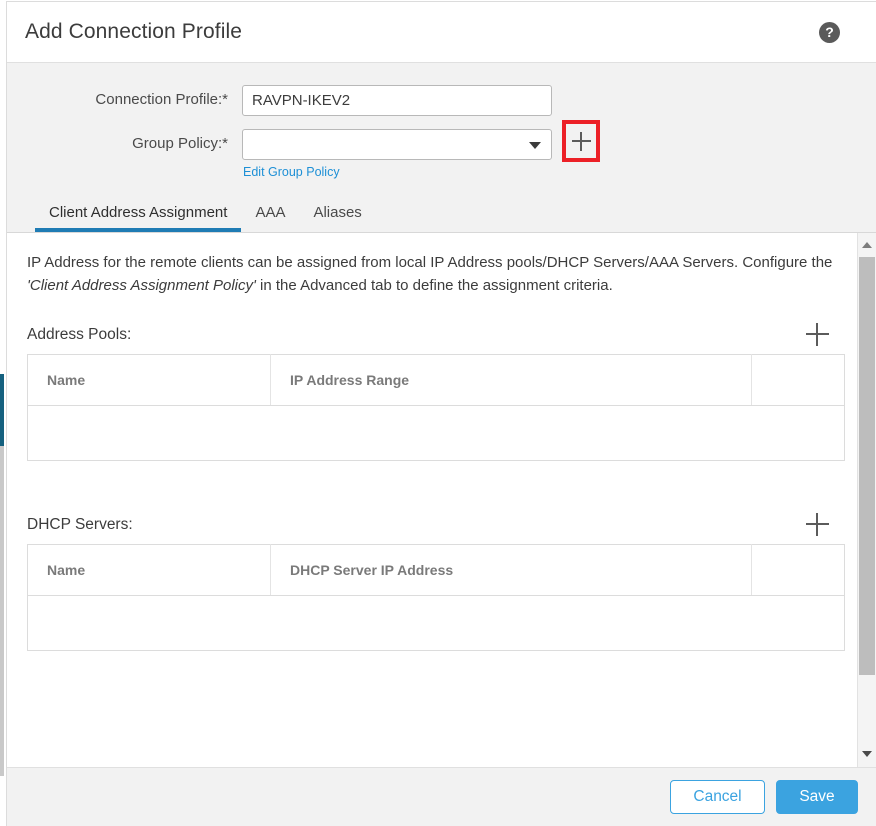 The height and width of the screenshot is (826, 876). I want to click on dhcp-servers-table-body, so click(436, 623).